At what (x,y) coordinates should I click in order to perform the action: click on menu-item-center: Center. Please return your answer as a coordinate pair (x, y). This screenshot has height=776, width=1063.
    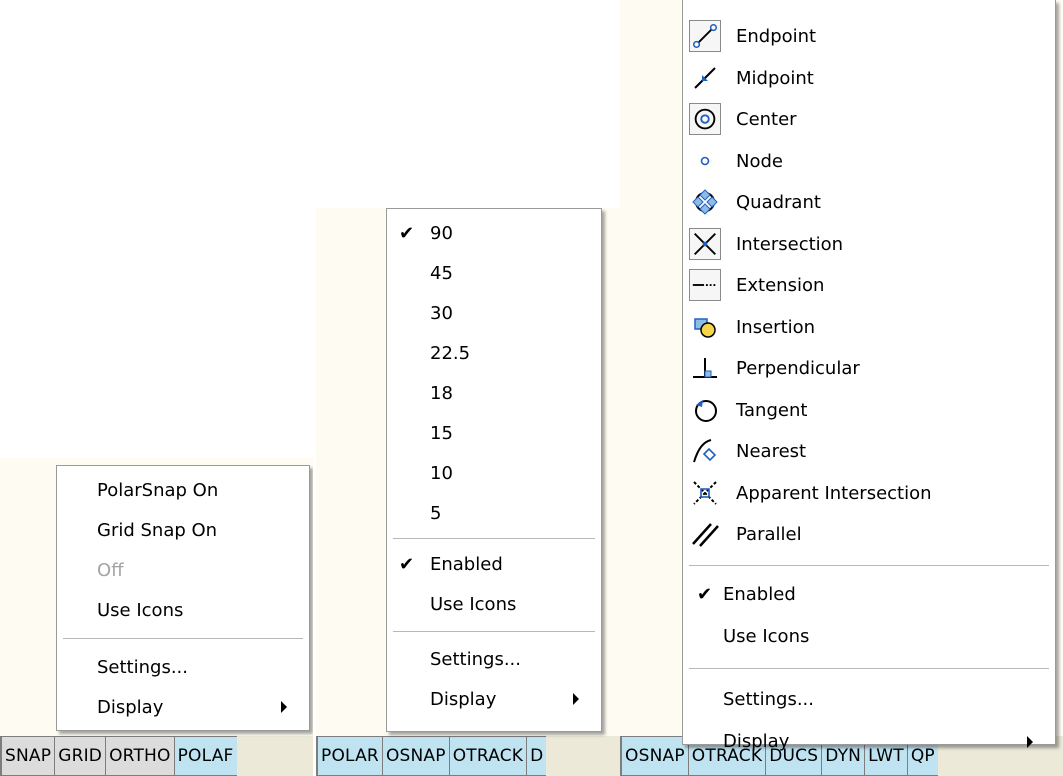
    Looking at the image, I should click on (869, 120).